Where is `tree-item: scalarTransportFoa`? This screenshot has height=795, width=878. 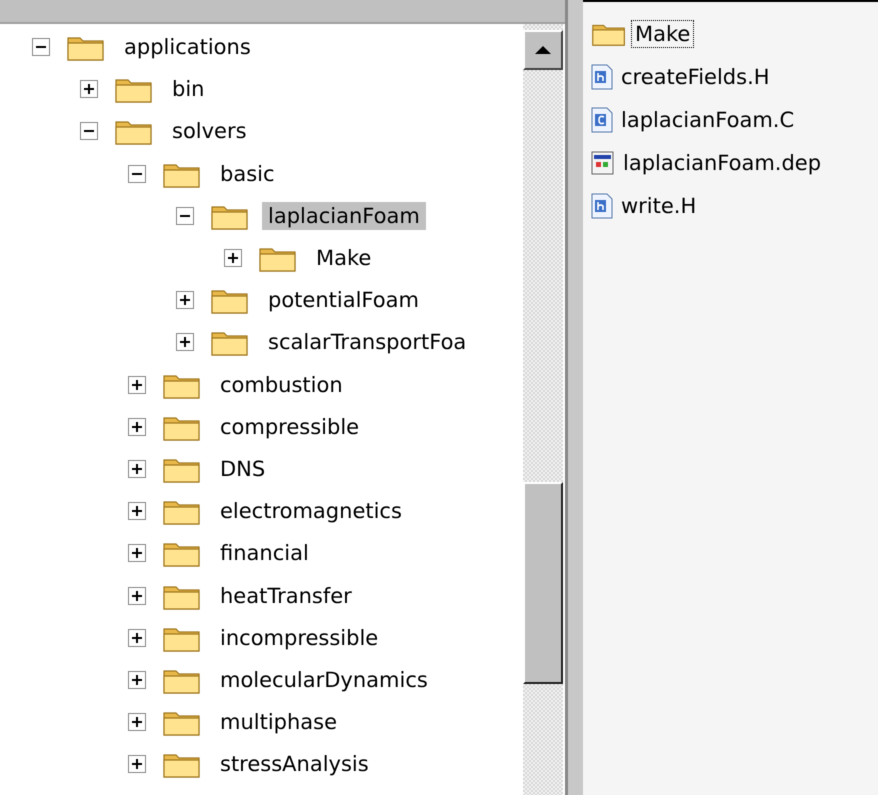
tree-item: scalarTransportFoa is located at coordinates (367, 342).